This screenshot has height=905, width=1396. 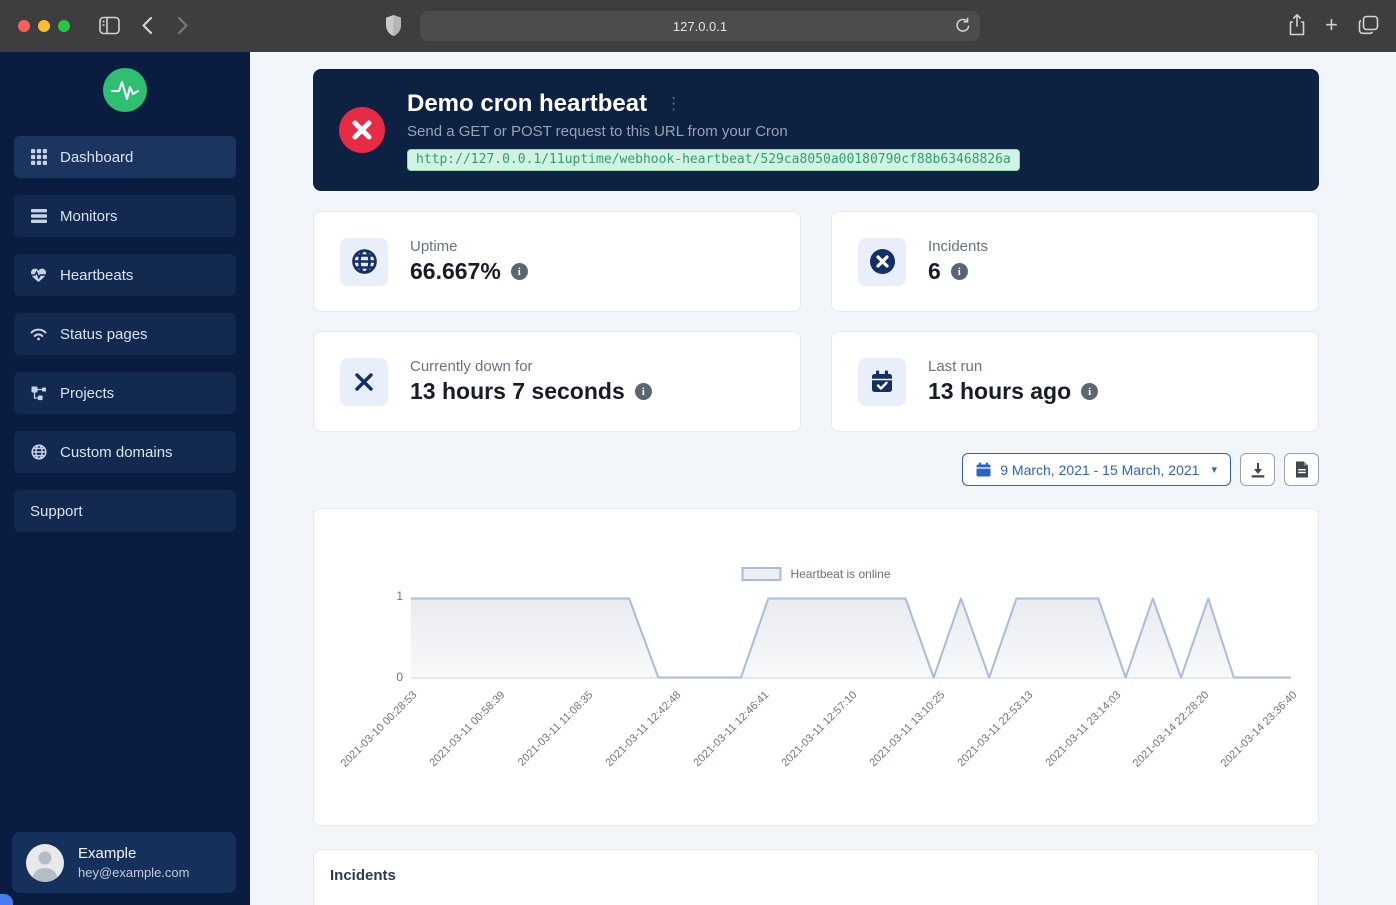 What do you see at coordinates (963, 25) in the screenshot?
I see `reload-icon` at bounding box center [963, 25].